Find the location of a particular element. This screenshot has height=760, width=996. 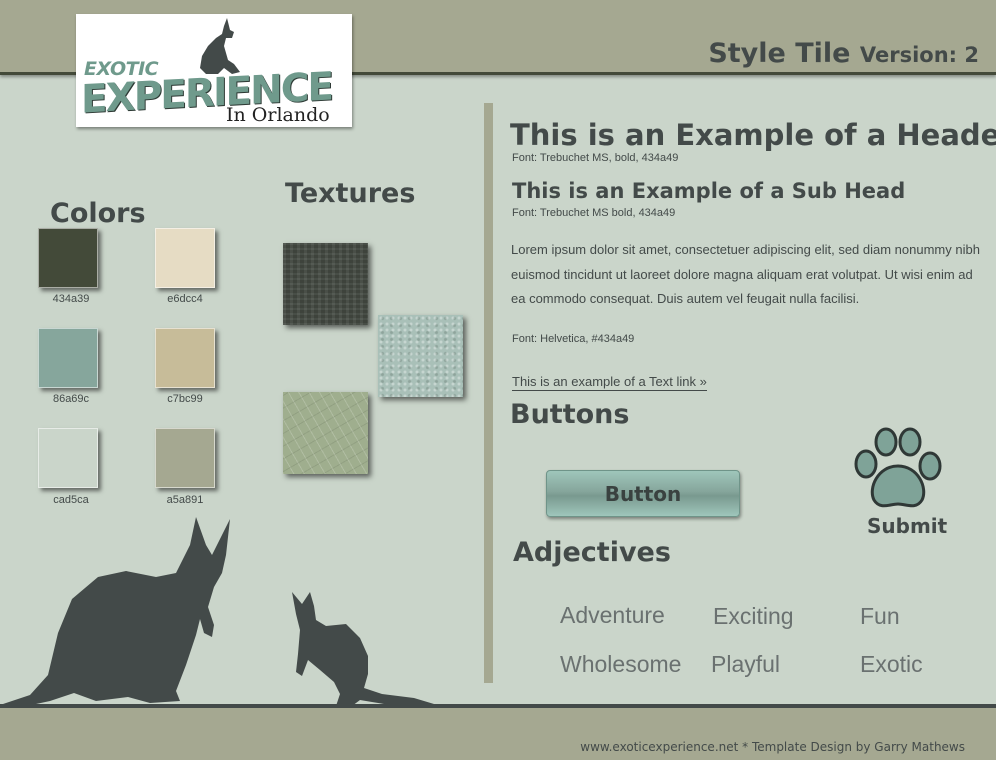

small-kangaroo-icon is located at coordinates (363, 650).